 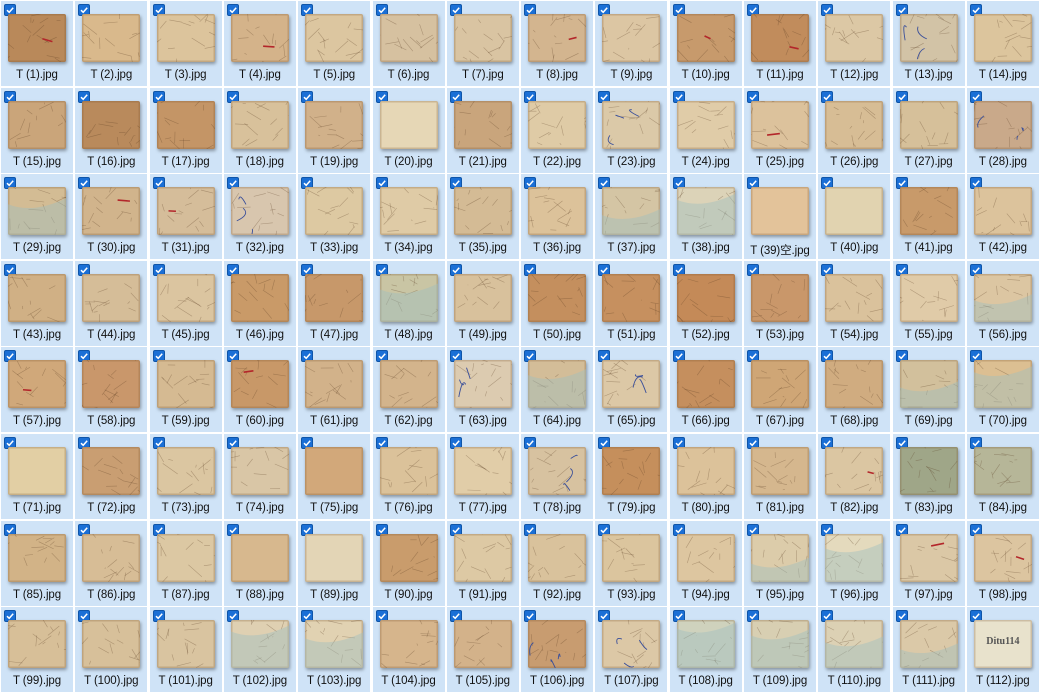 What do you see at coordinates (37, 303) in the screenshot?
I see `file-item: T (43).jpg` at bounding box center [37, 303].